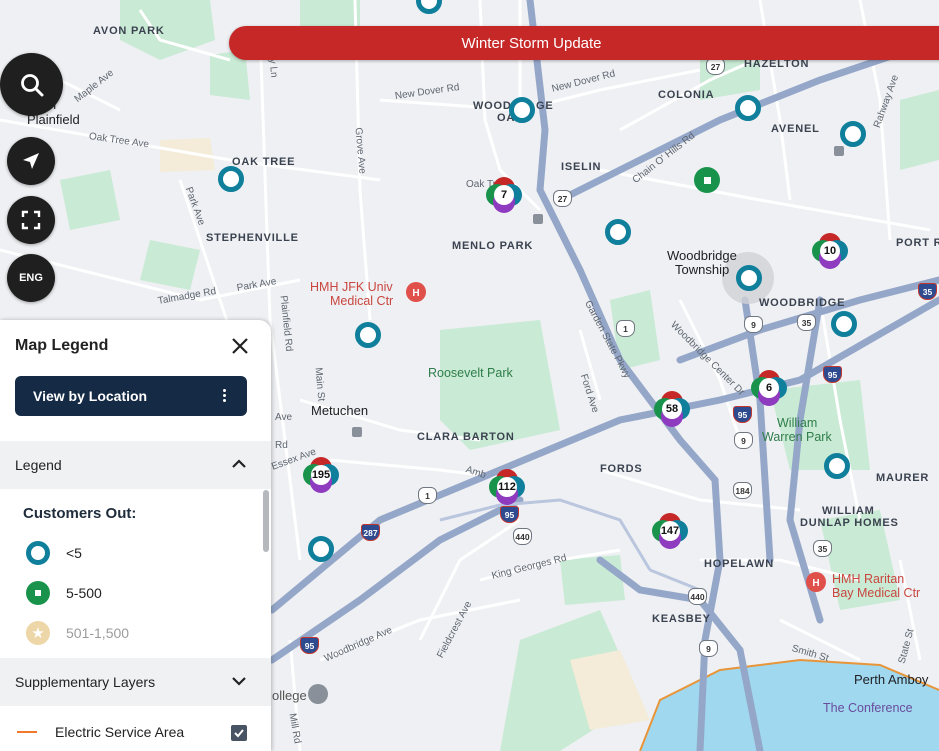 Image resolution: width=939 pixels, height=751 pixels. I want to click on route-shield: 440, so click(697, 596).